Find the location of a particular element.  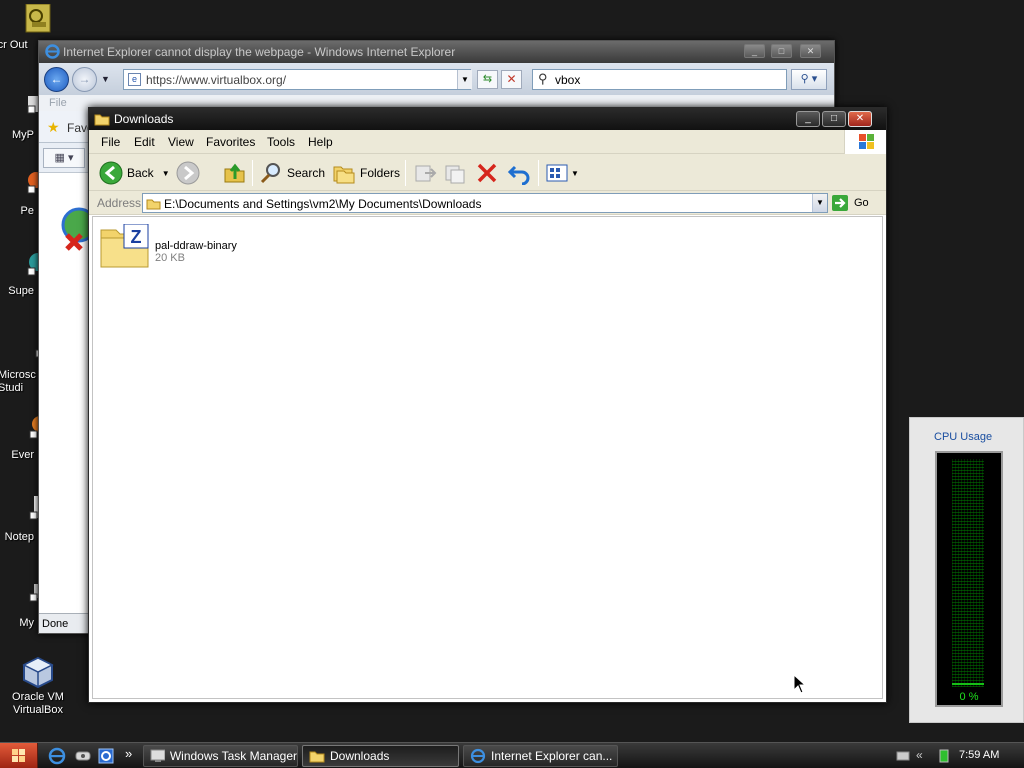

up-folder-button is located at coordinates (235, 173).